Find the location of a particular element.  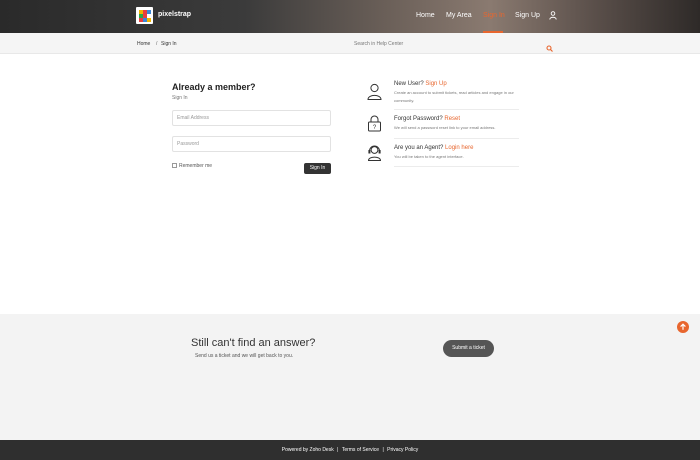

email-field is located at coordinates (251, 118).